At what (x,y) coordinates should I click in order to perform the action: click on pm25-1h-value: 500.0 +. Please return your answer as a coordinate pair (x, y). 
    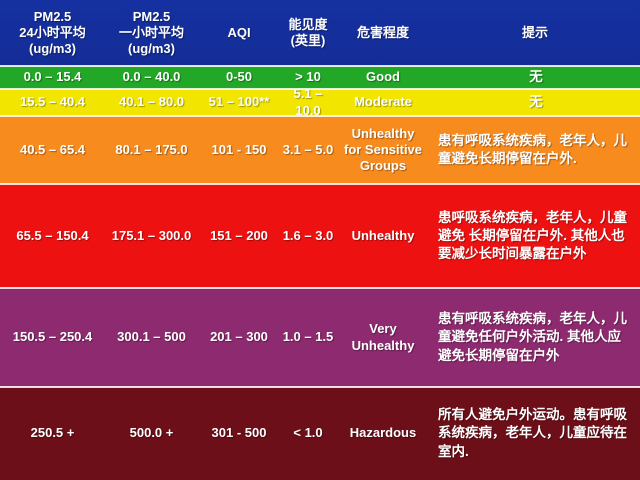
    Looking at the image, I should click on (151, 433).